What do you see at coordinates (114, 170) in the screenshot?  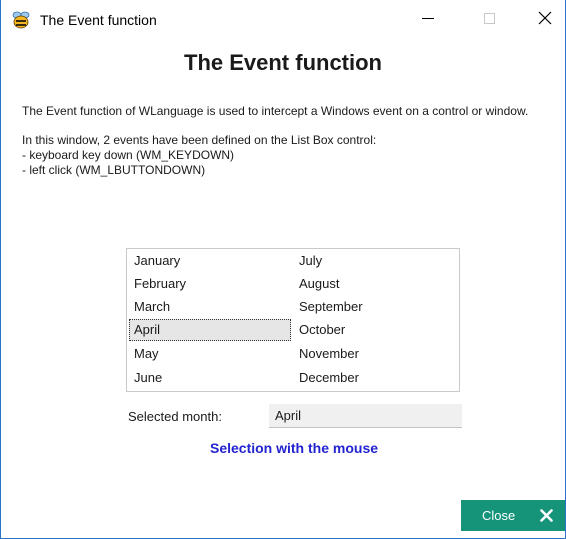 I see `description-line-4: - left click (WM_LBUTTONDOWN)` at bounding box center [114, 170].